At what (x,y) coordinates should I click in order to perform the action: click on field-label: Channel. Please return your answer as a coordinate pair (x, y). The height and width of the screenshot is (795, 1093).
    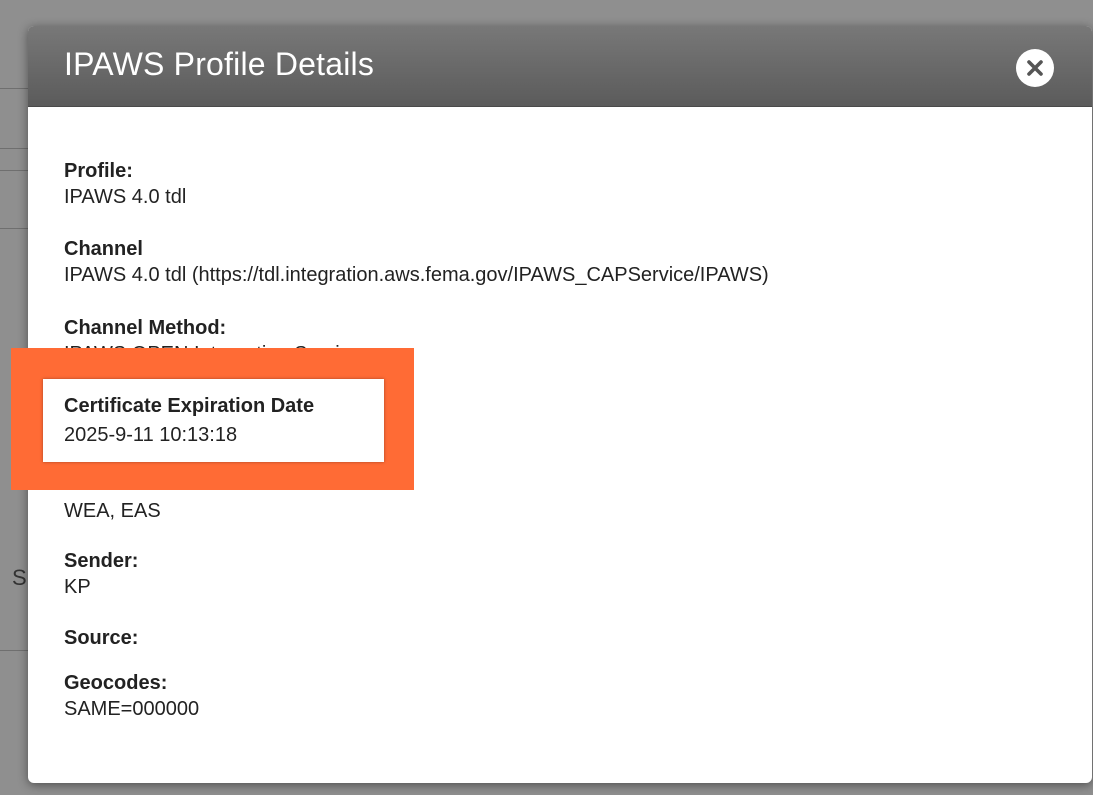
    Looking at the image, I should click on (103, 249).